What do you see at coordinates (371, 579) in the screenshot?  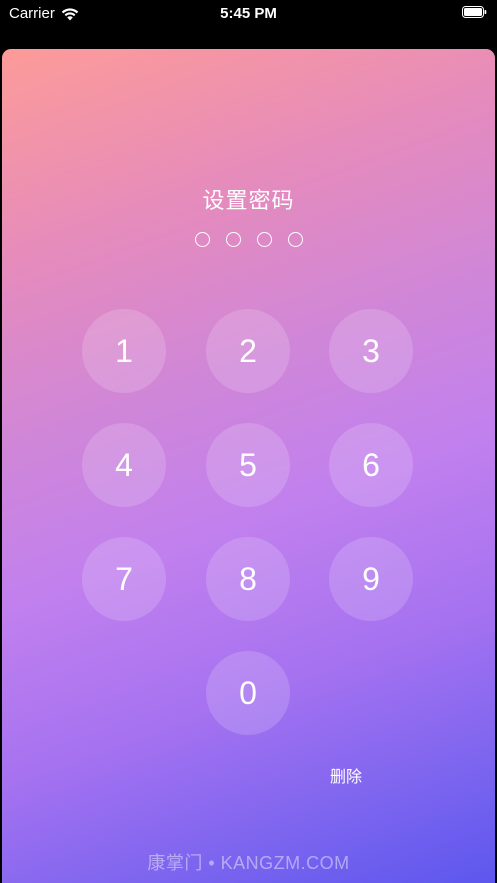 I see `key-9: 9` at bounding box center [371, 579].